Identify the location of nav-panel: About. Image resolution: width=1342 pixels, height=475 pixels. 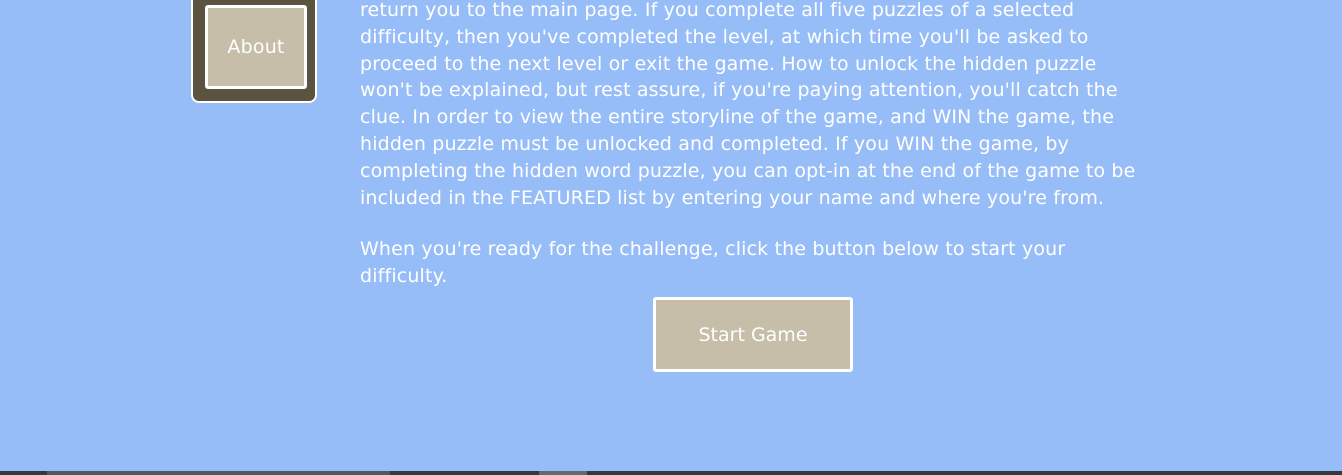
(254, 51).